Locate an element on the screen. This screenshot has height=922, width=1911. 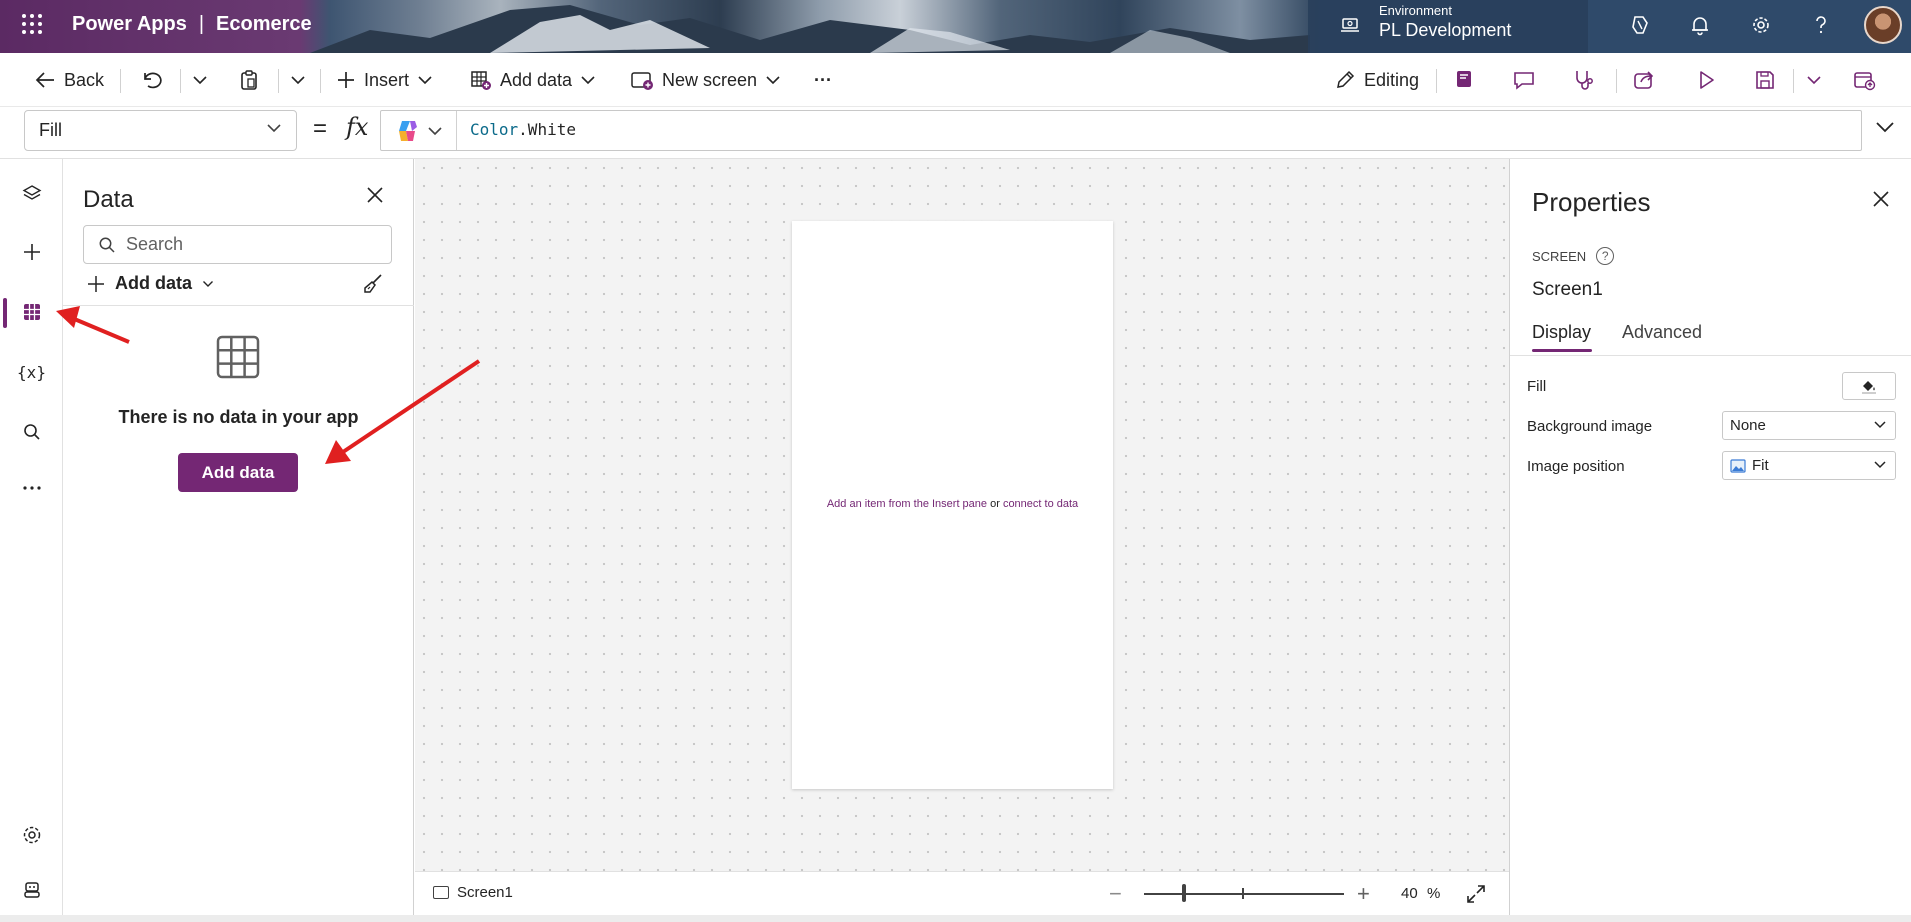
help-icon is located at coordinates (1821, 25).